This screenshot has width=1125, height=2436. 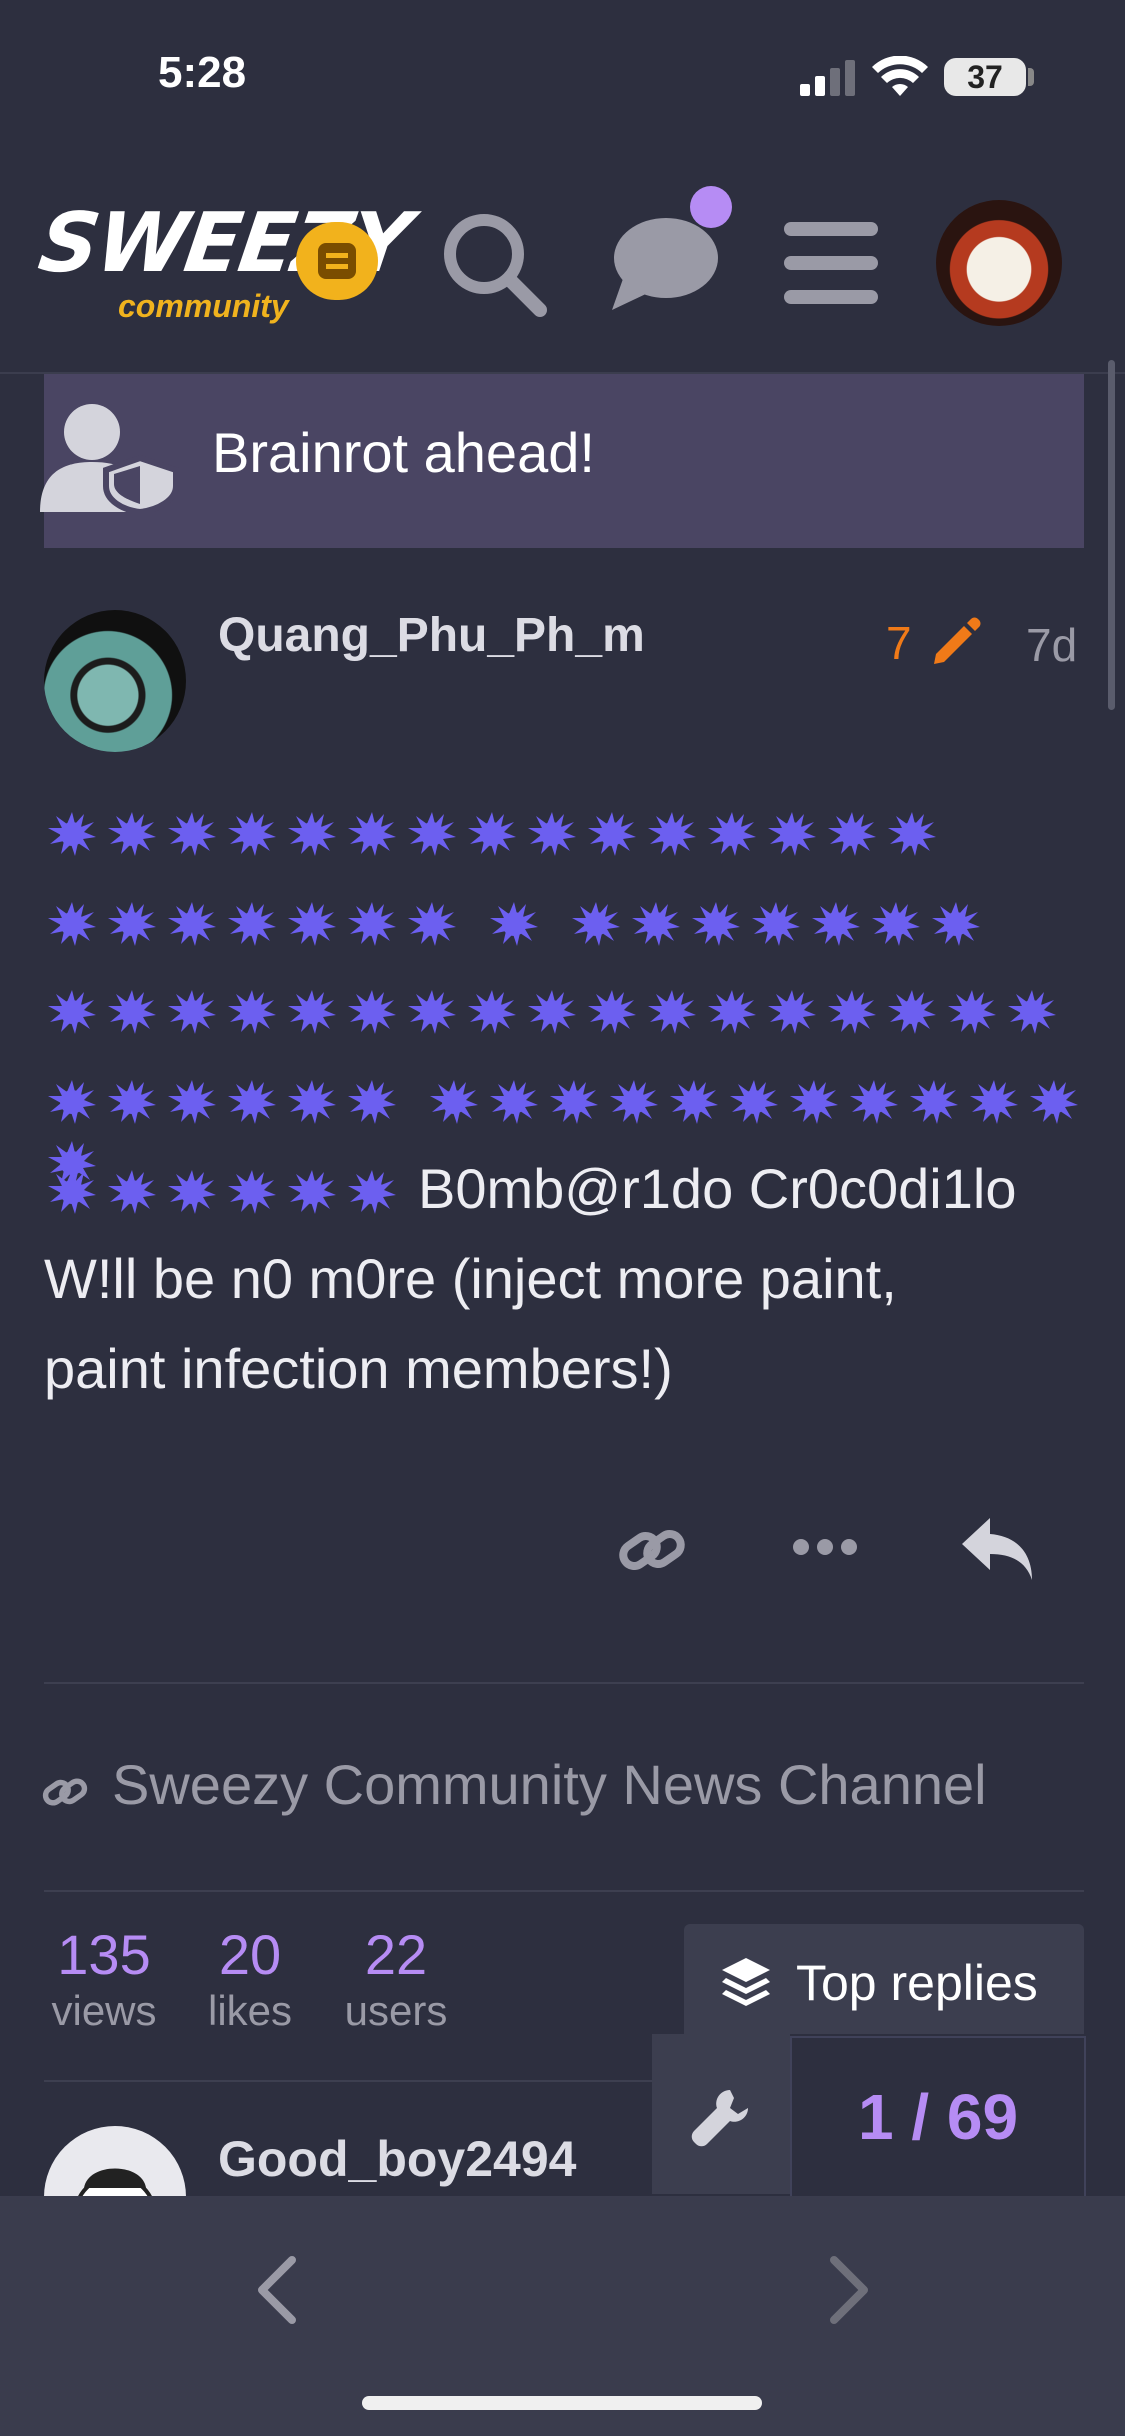 What do you see at coordinates (358, 1368) in the screenshot?
I see `post-text-line-3: paint infection members!)` at bounding box center [358, 1368].